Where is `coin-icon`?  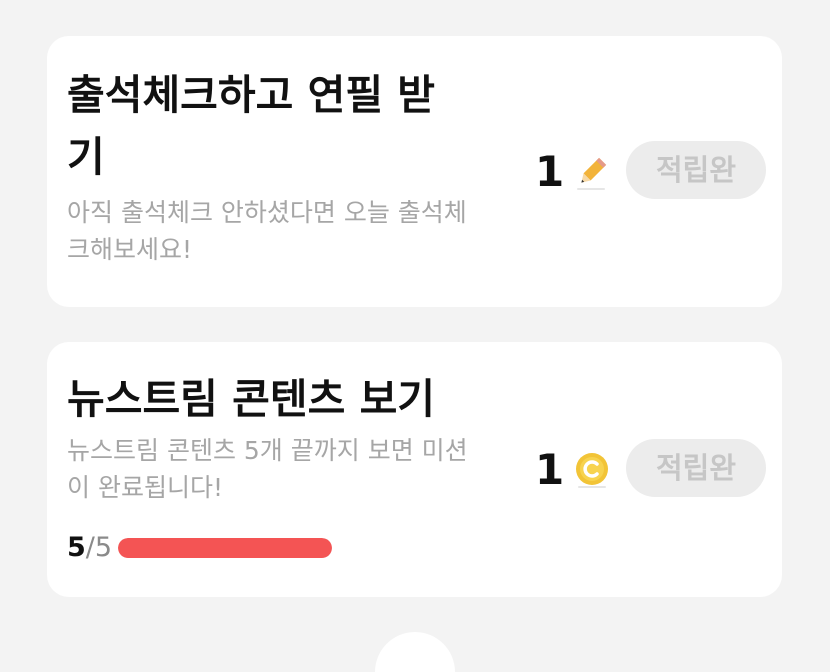 coin-icon is located at coordinates (592, 470).